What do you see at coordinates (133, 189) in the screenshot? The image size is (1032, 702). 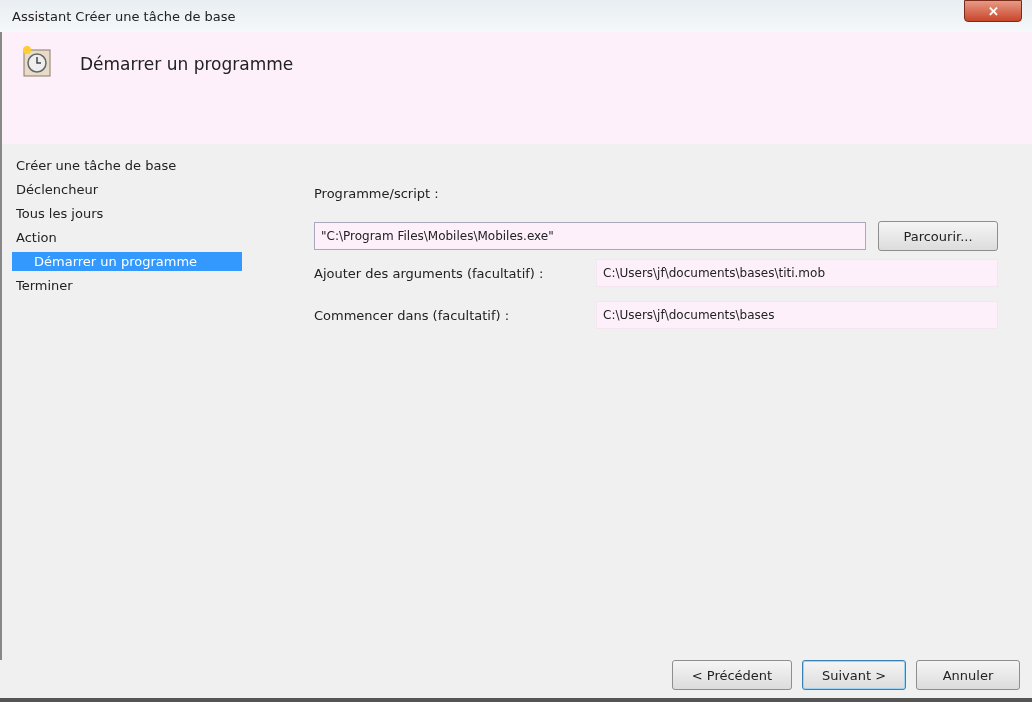 I see `wizard-step: Déclencheur` at bounding box center [133, 189].